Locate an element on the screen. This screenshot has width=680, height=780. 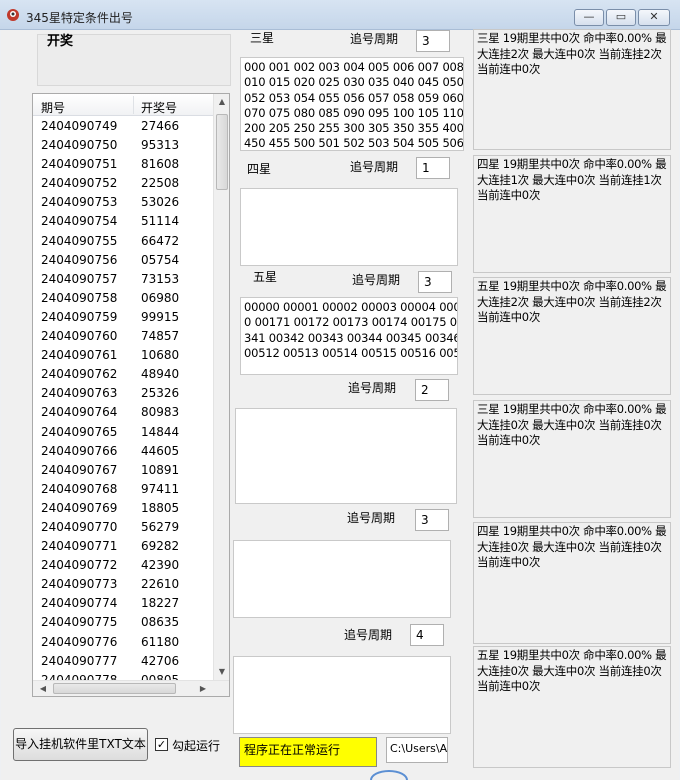
list-item: 2404090751 81608 is located at coordinates (123, 163).